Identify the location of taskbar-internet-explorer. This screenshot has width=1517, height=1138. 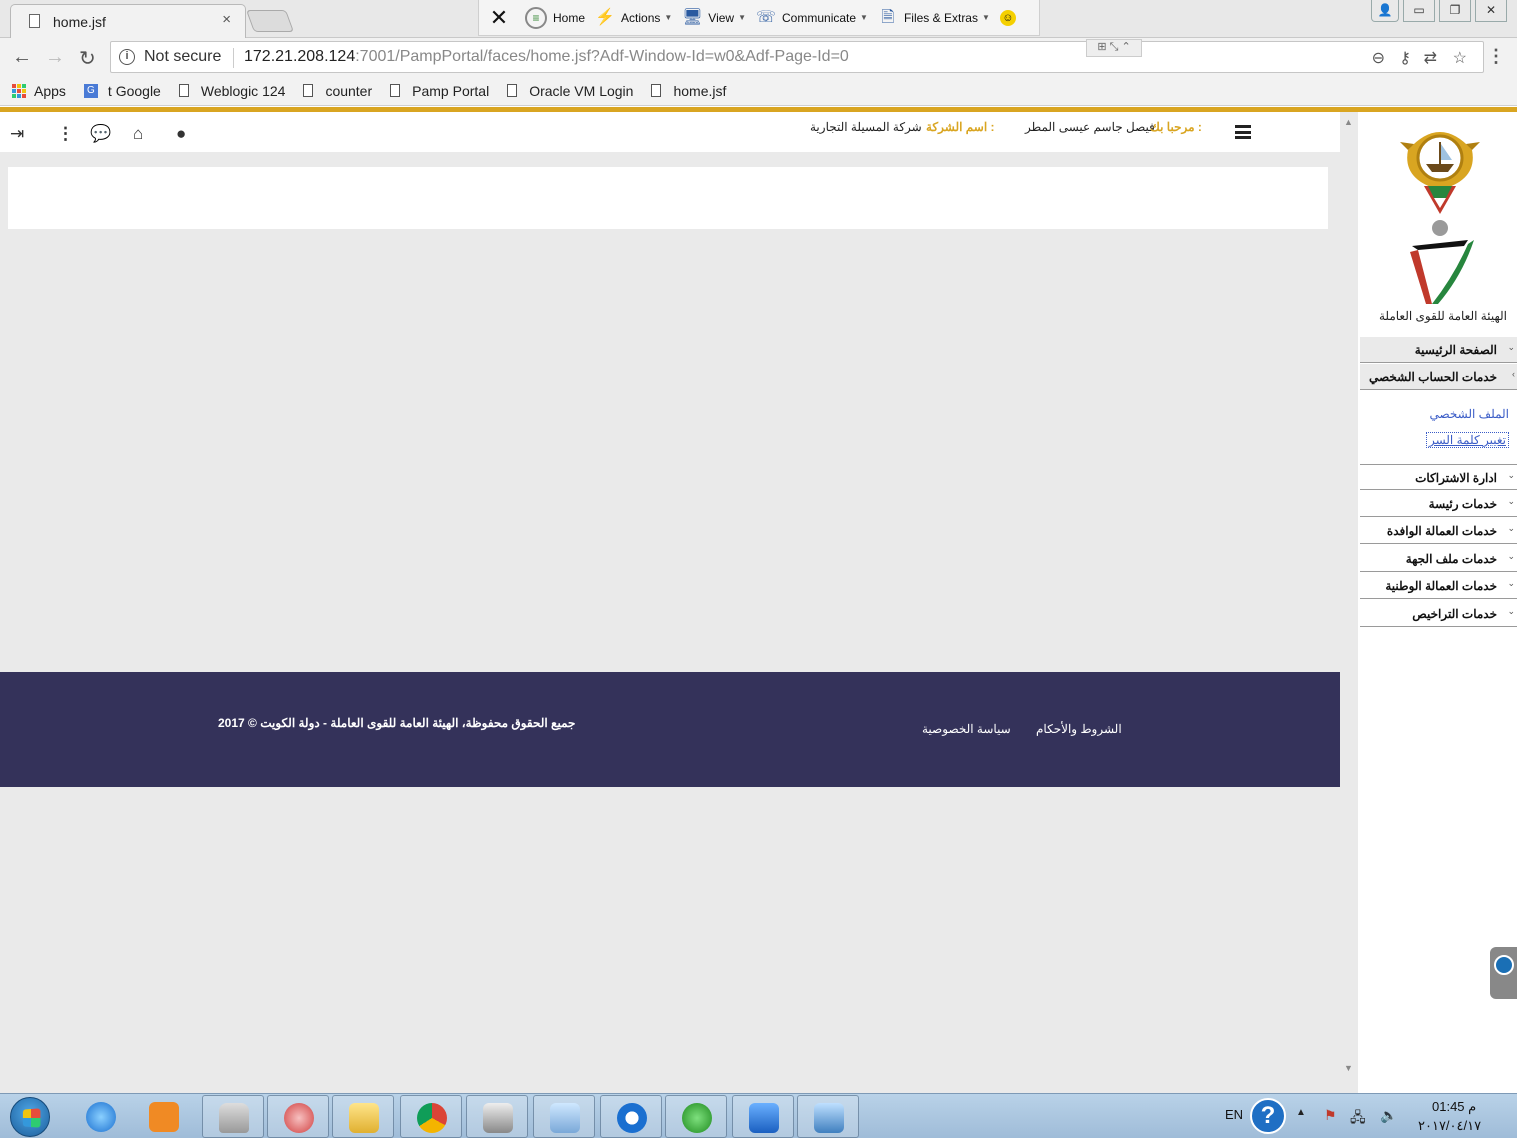
(101, 1116).